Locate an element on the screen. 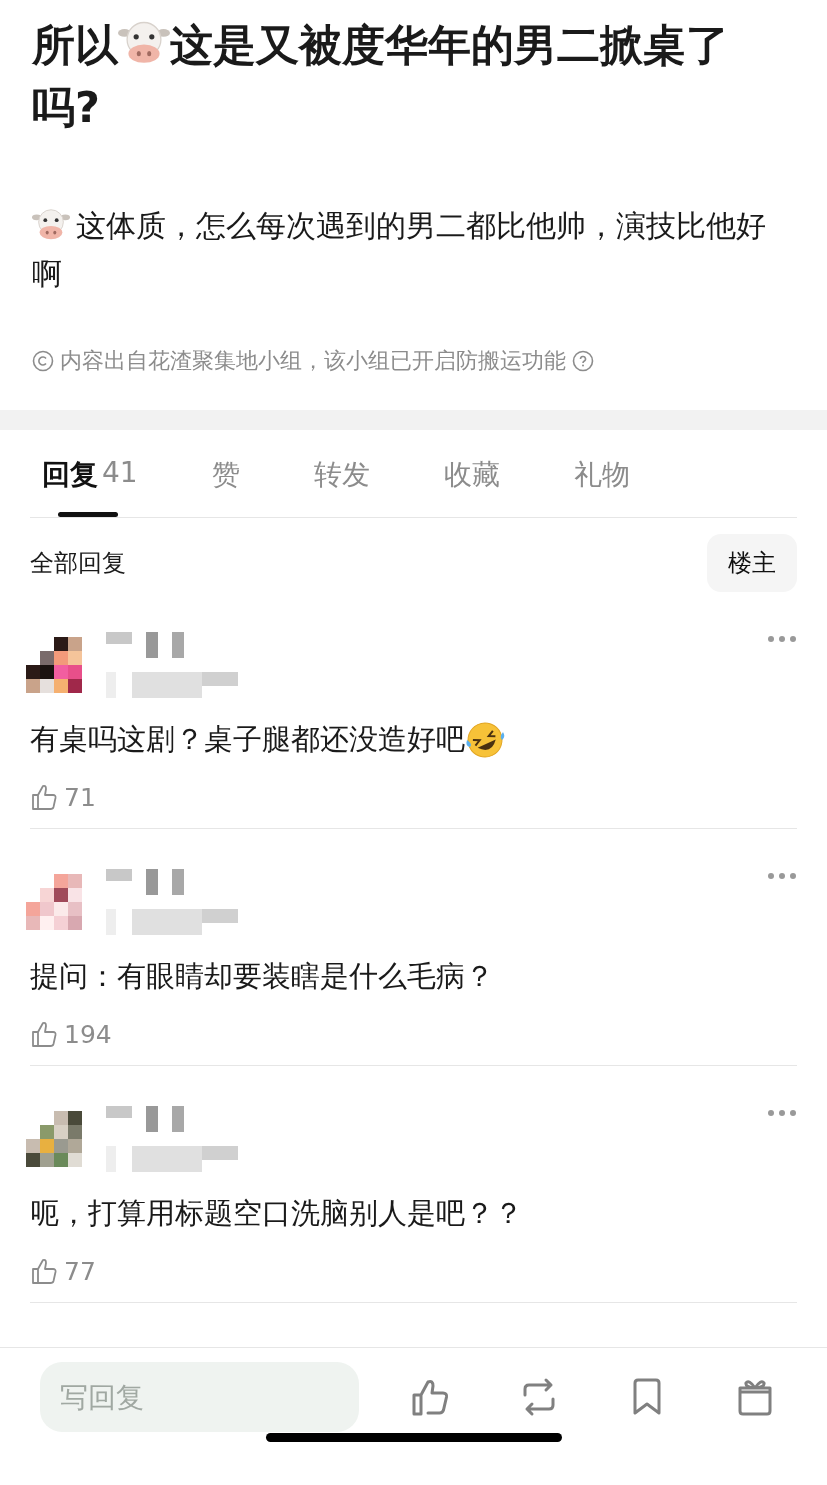  filter-button: 楼主 is located at coordinates (752, 563).